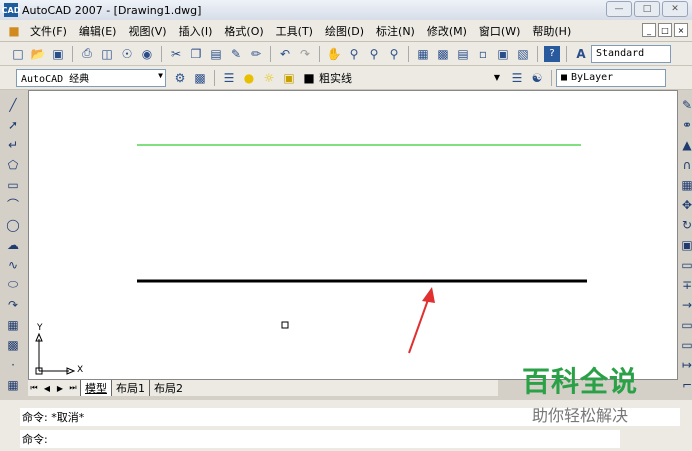 The width and height of the screenshot is (692, 451). Describe the element at coordinates (619, 9) in the screenshot. I see `minimize-button: —` at that location.